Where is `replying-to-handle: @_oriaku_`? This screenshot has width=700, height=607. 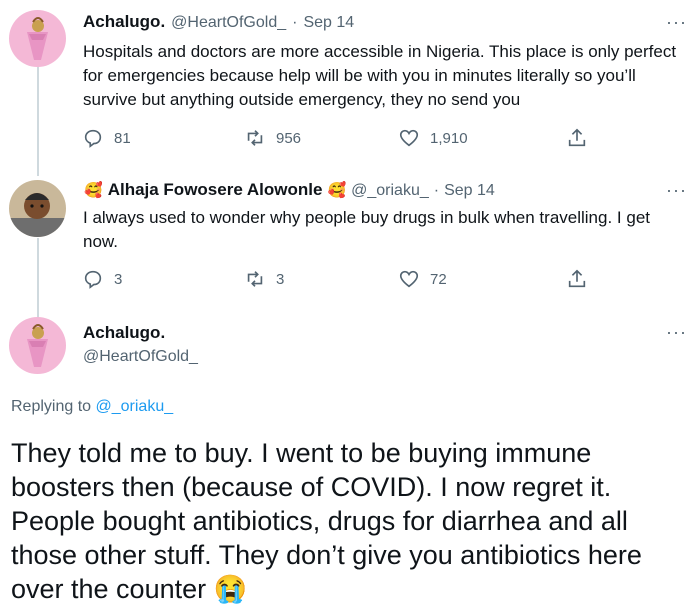 replying-to-handle: @_oriaku_ is located at coordinates (135, 406).